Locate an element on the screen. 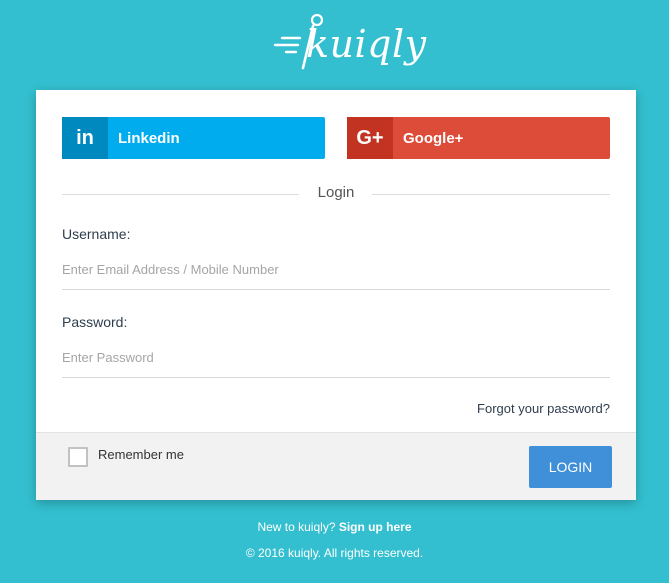 The width and height of the screenshot is (669, 583). remember-me-label: Remember me is located at coordinates (141, 454).